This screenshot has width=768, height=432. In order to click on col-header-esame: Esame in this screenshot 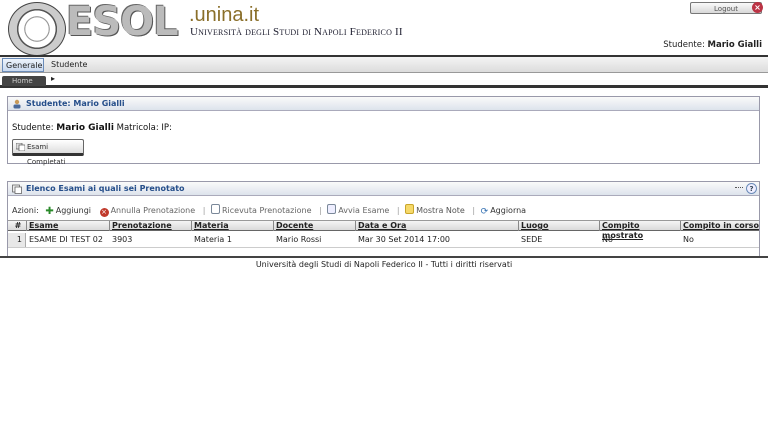, I will do `click(67, 226)`.